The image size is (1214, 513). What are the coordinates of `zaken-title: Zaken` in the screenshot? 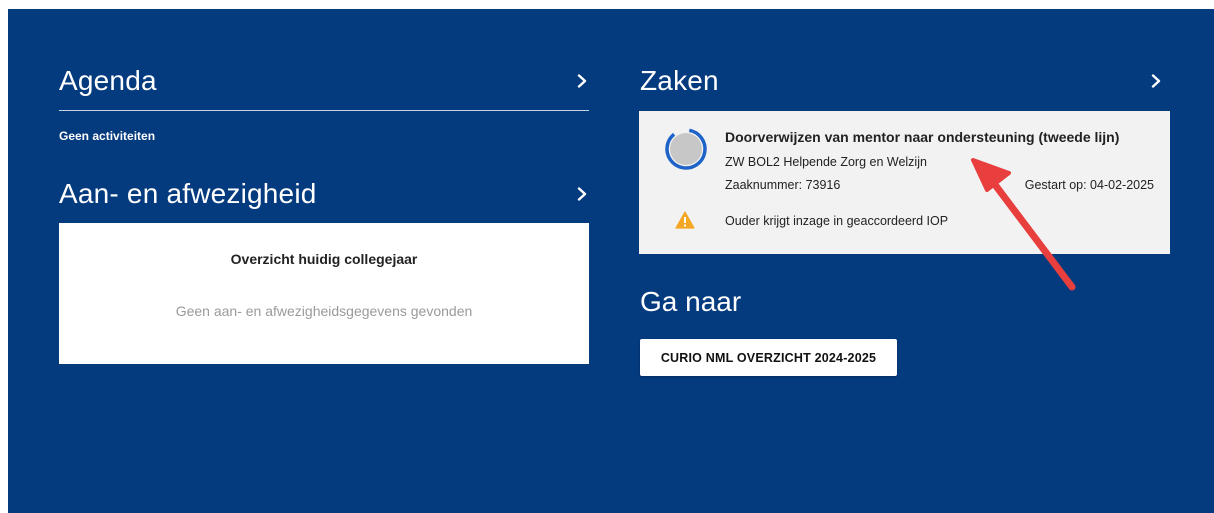 It's located at (679, 80).